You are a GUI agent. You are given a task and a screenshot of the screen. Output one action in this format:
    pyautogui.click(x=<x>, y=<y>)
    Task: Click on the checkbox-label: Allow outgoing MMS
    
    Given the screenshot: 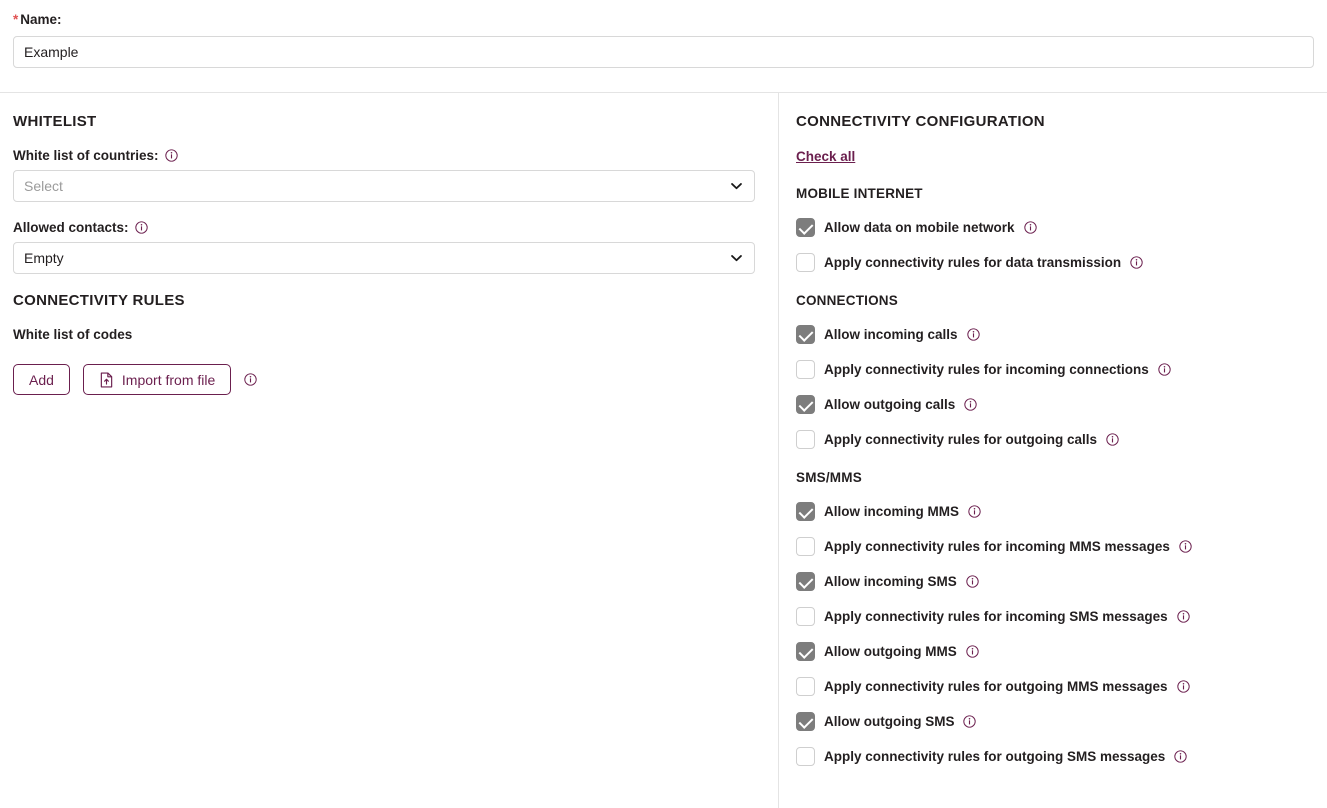 What is the action you would take?
    pyautogui.click(x=890, y=651)
    